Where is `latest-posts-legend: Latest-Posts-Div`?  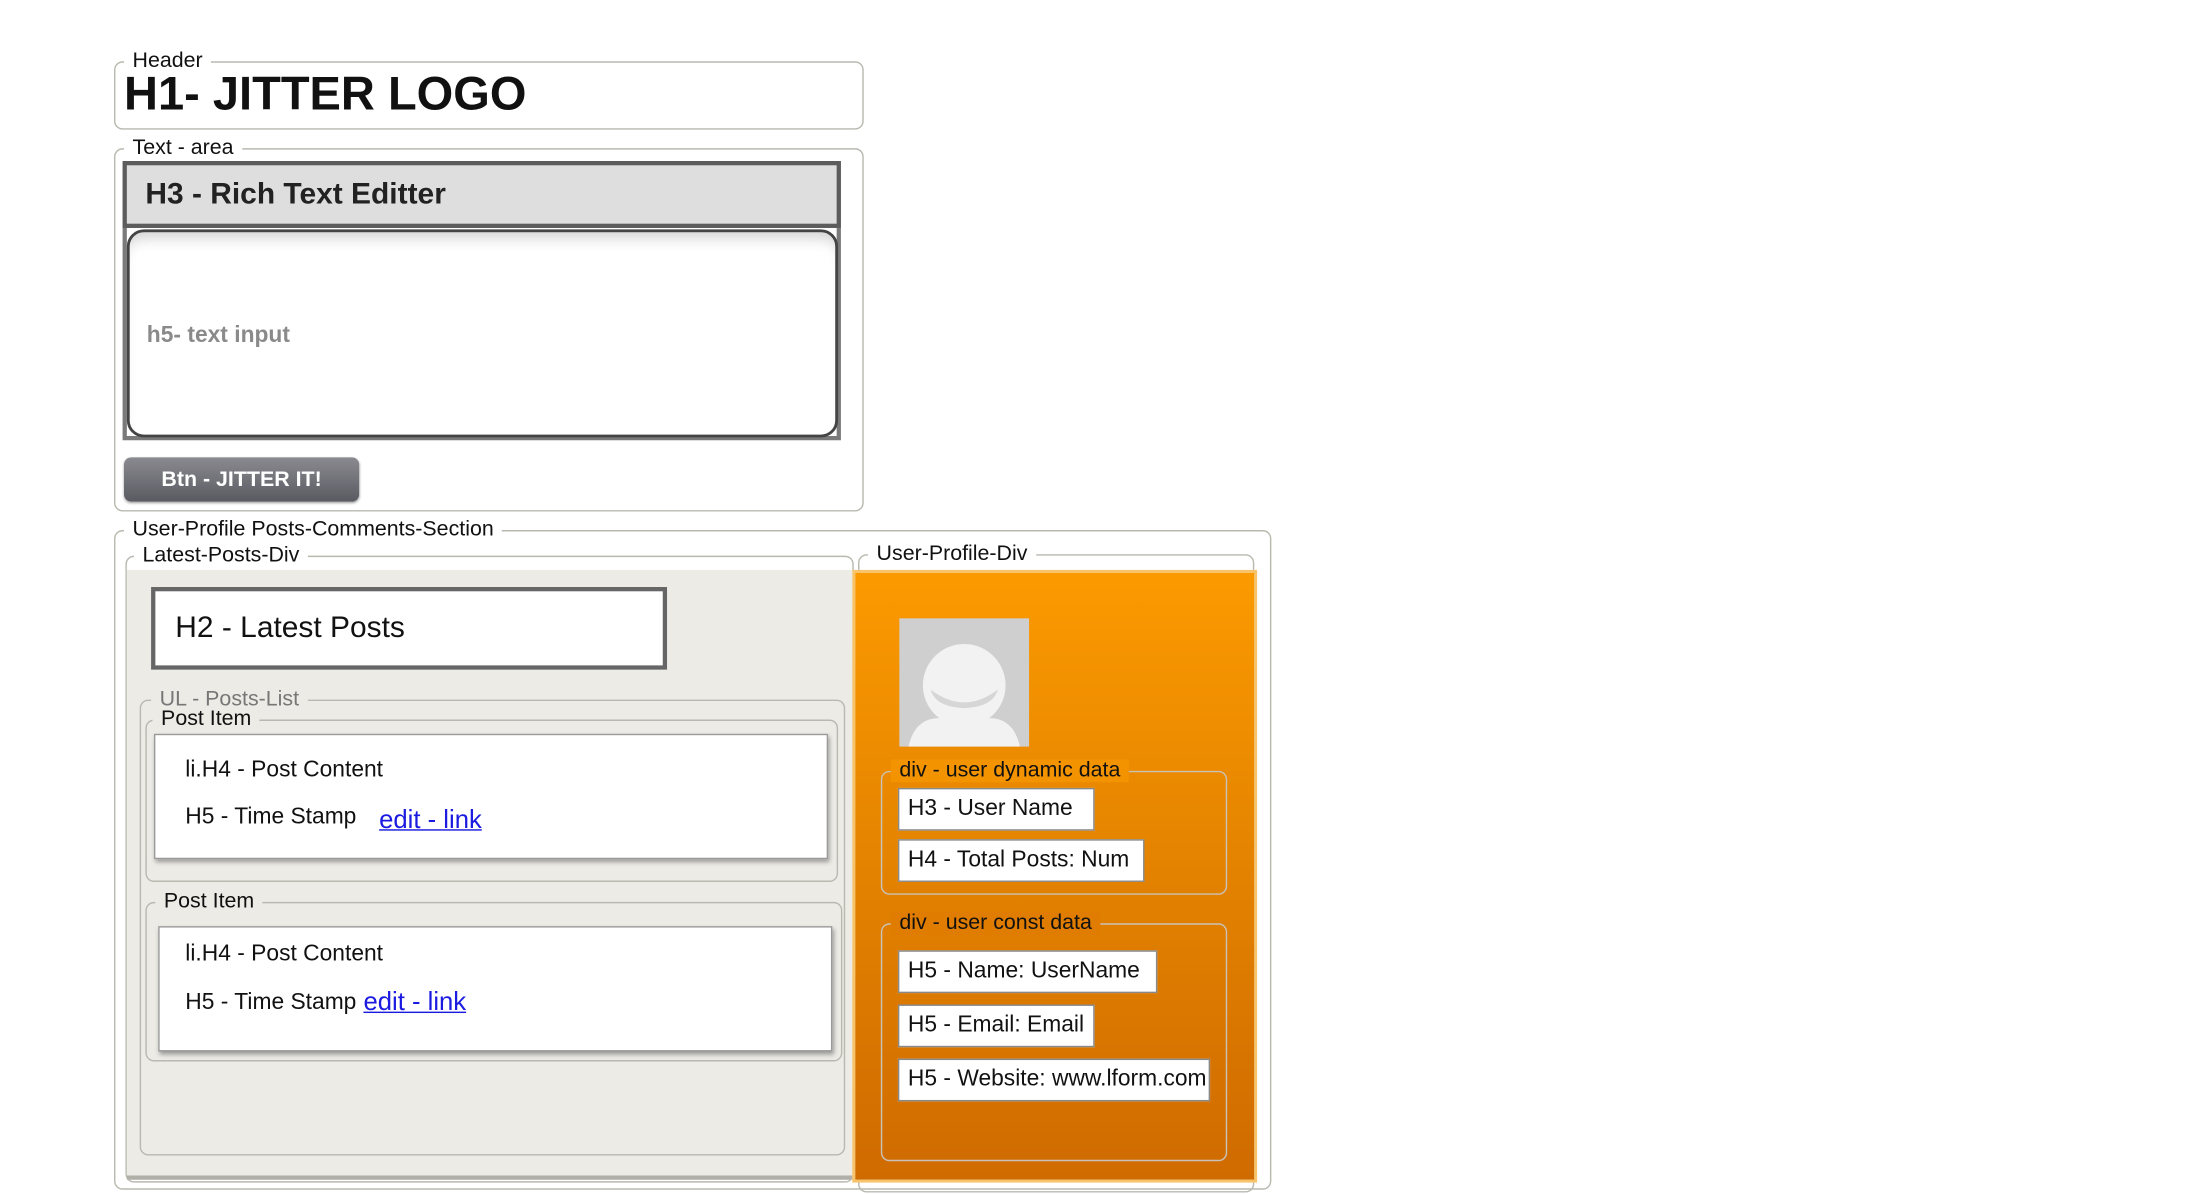
latest-posts-legend: Latest-Posts-Div is located at coordinates (220, 556).